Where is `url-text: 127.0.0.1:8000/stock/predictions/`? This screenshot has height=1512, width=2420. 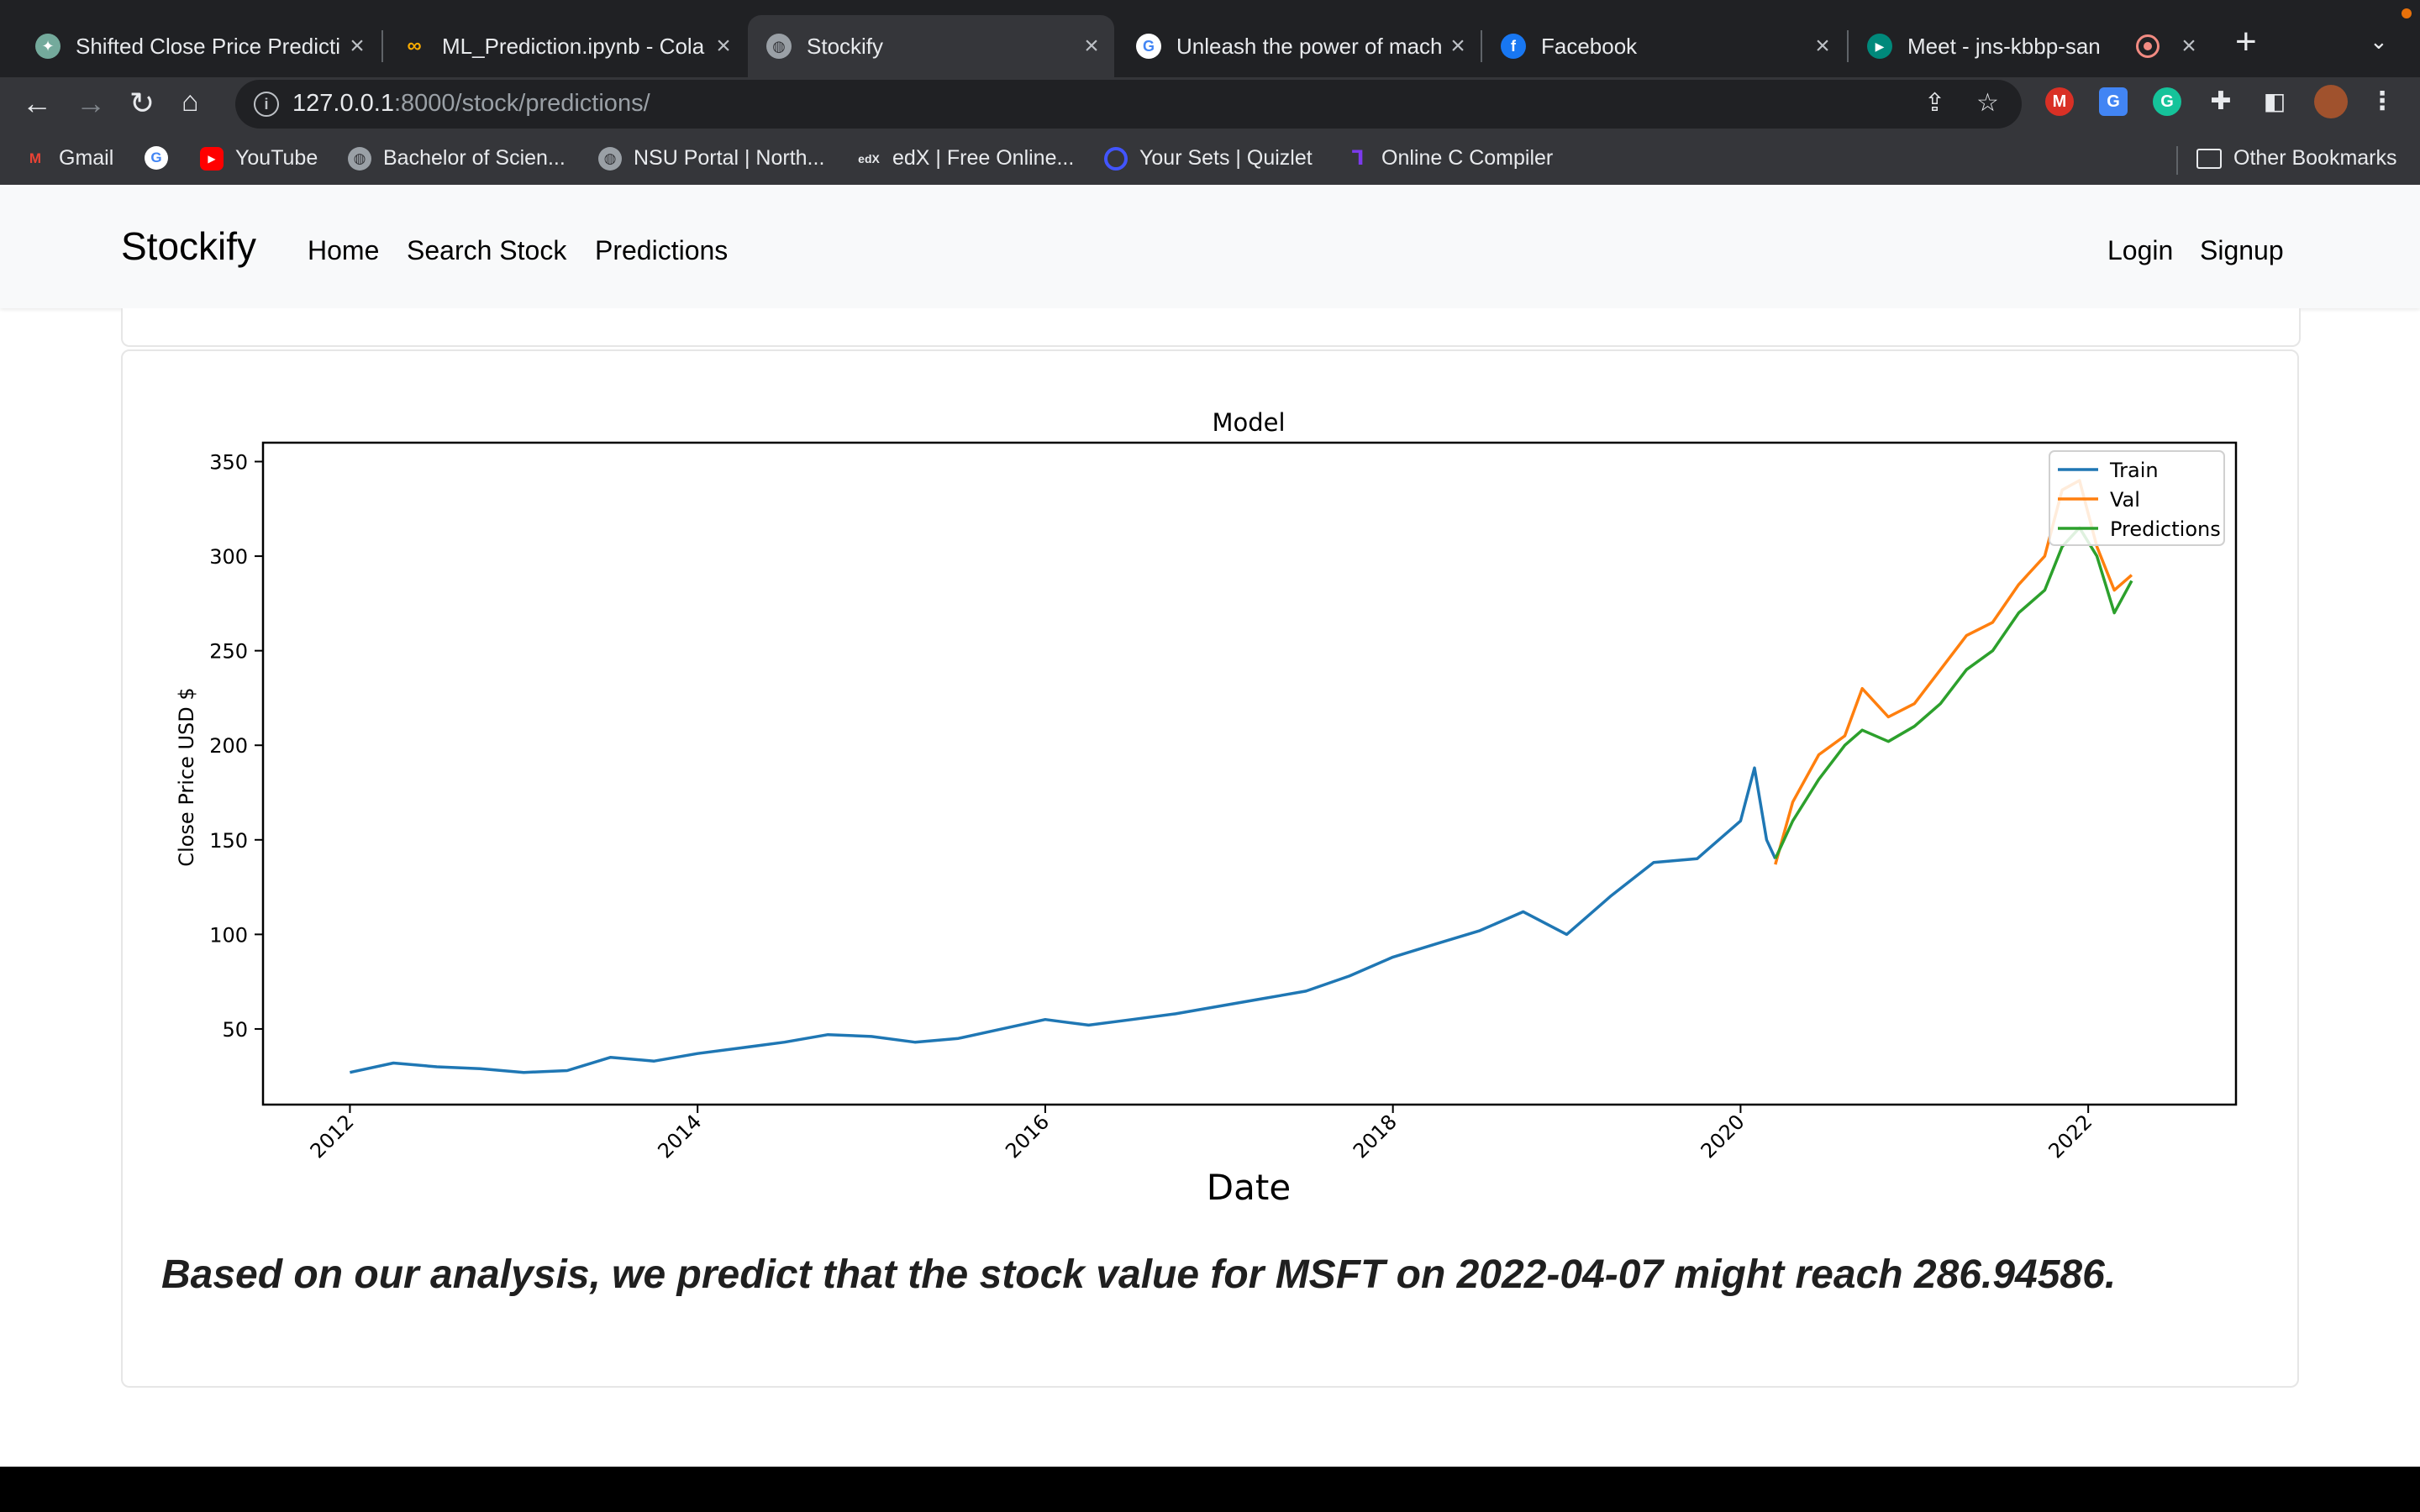
url-text: 127.0.0.1:8000/stock/predictions/ is located at coordinates (471, 104).